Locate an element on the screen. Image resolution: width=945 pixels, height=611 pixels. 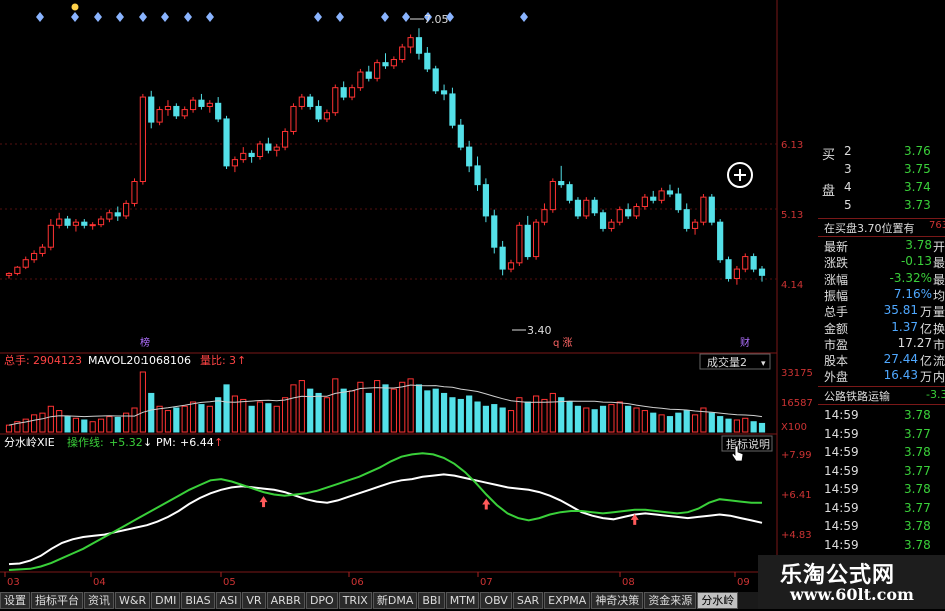
bid-row: 3 3.75 is located at coordinates (883, 171).